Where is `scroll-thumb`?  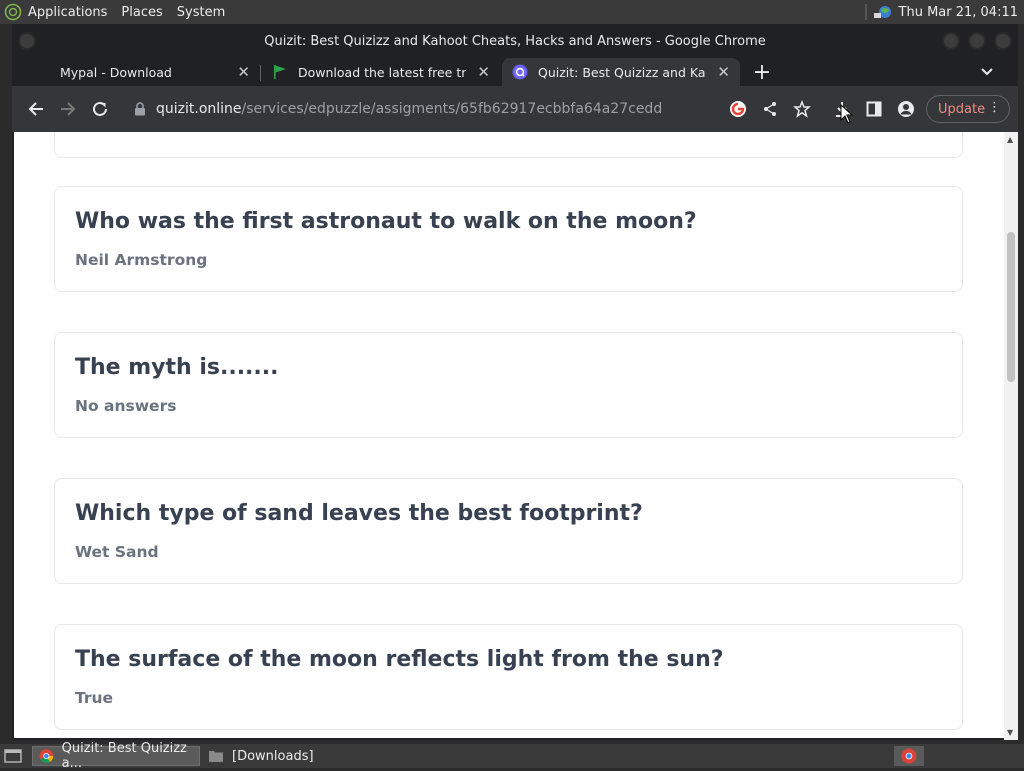 scroll-thumb is located at coordinates (1011, 307).